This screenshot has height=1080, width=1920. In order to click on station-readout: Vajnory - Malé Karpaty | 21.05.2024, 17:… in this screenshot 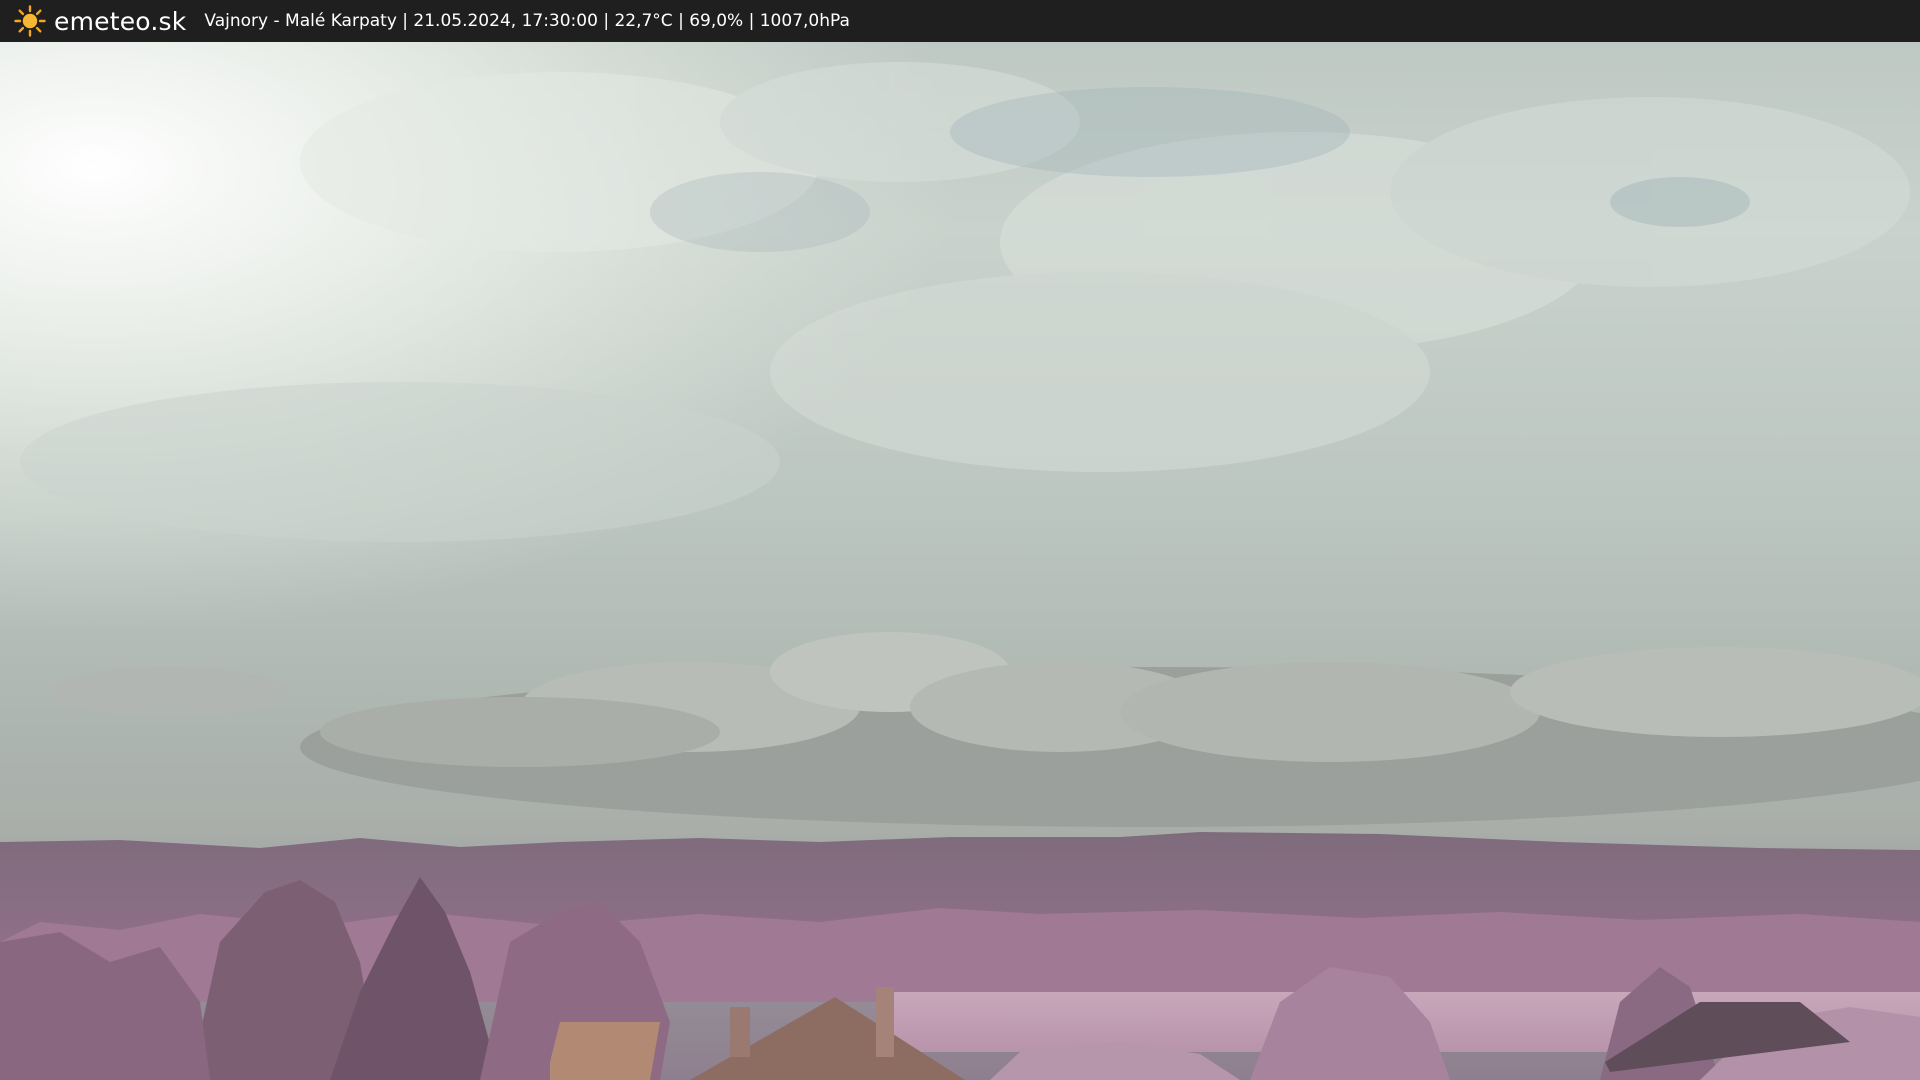, I will do `click(527, 21)`.